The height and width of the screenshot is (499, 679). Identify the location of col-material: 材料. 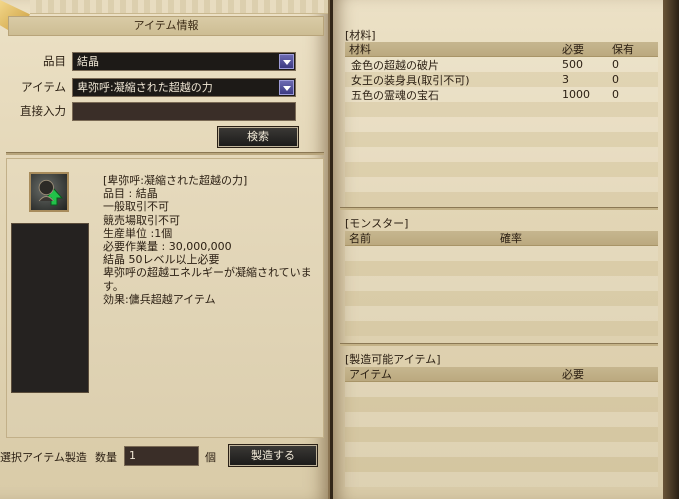
(360, 49).